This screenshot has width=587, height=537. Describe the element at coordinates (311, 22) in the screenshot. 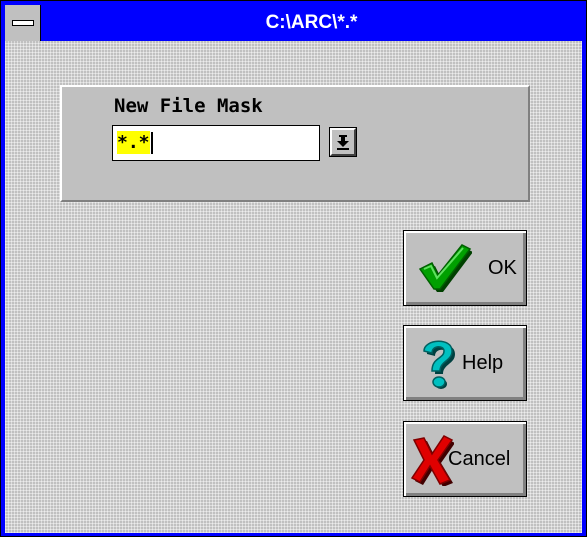

I see `window-title: C:\ARC\*.*` at that location.